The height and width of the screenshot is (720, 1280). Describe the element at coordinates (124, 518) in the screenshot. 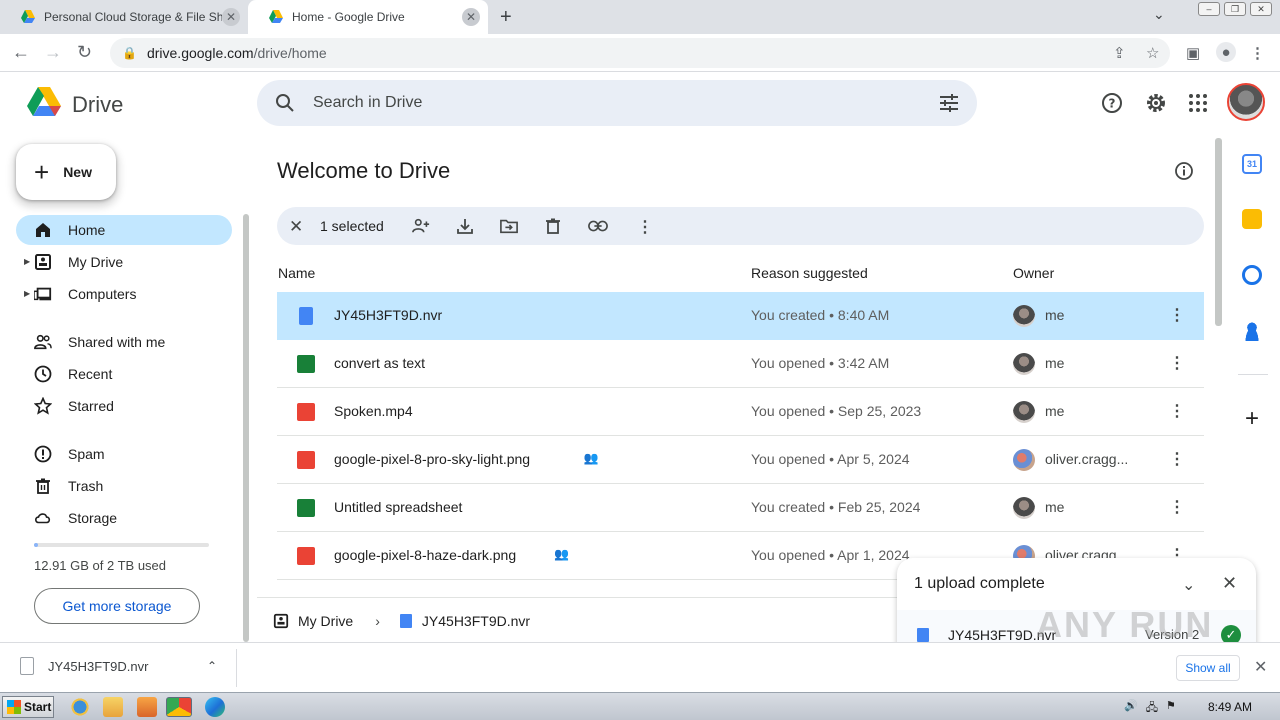

I see `sidebar-item-storage: Storage` at that location.